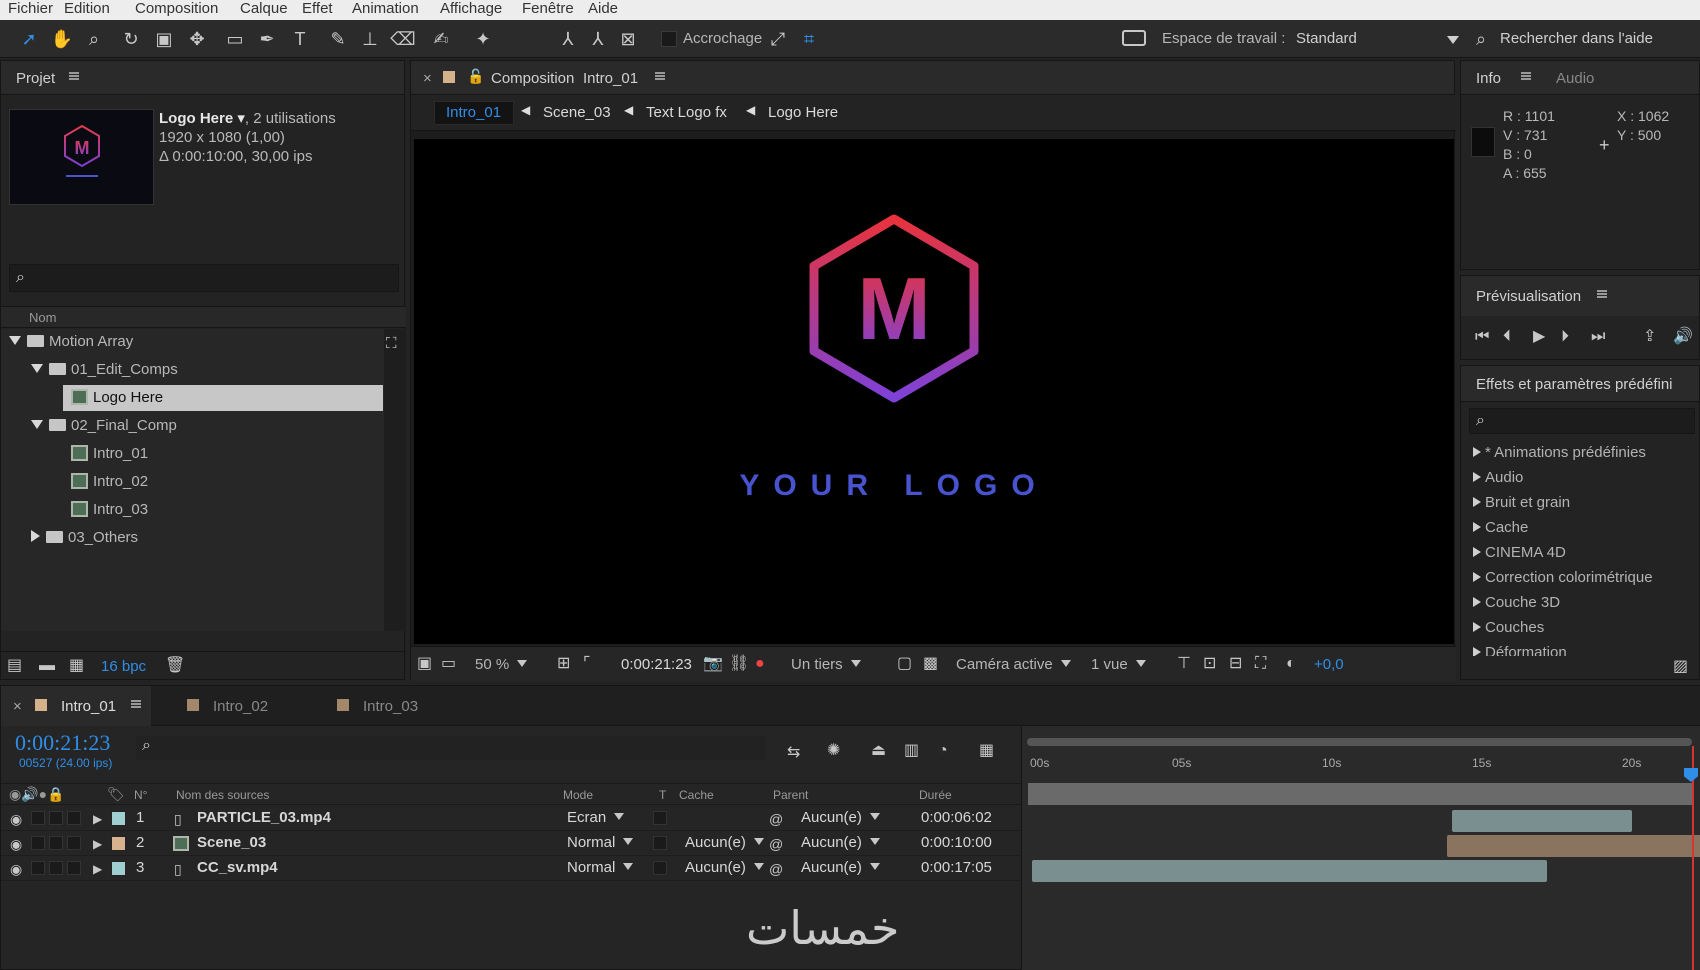  Describe the element at coordinates (223, 398) in the screenshot. I see `tree-item-logo-here: Logo Here` at that location.